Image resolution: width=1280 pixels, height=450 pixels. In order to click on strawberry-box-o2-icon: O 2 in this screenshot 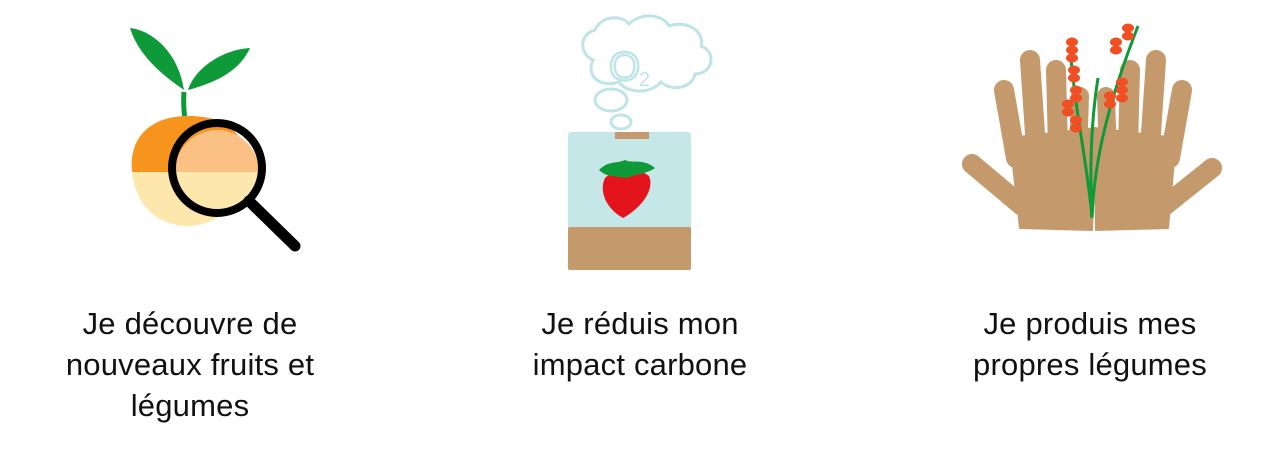, I will do `click(640, 142)`.